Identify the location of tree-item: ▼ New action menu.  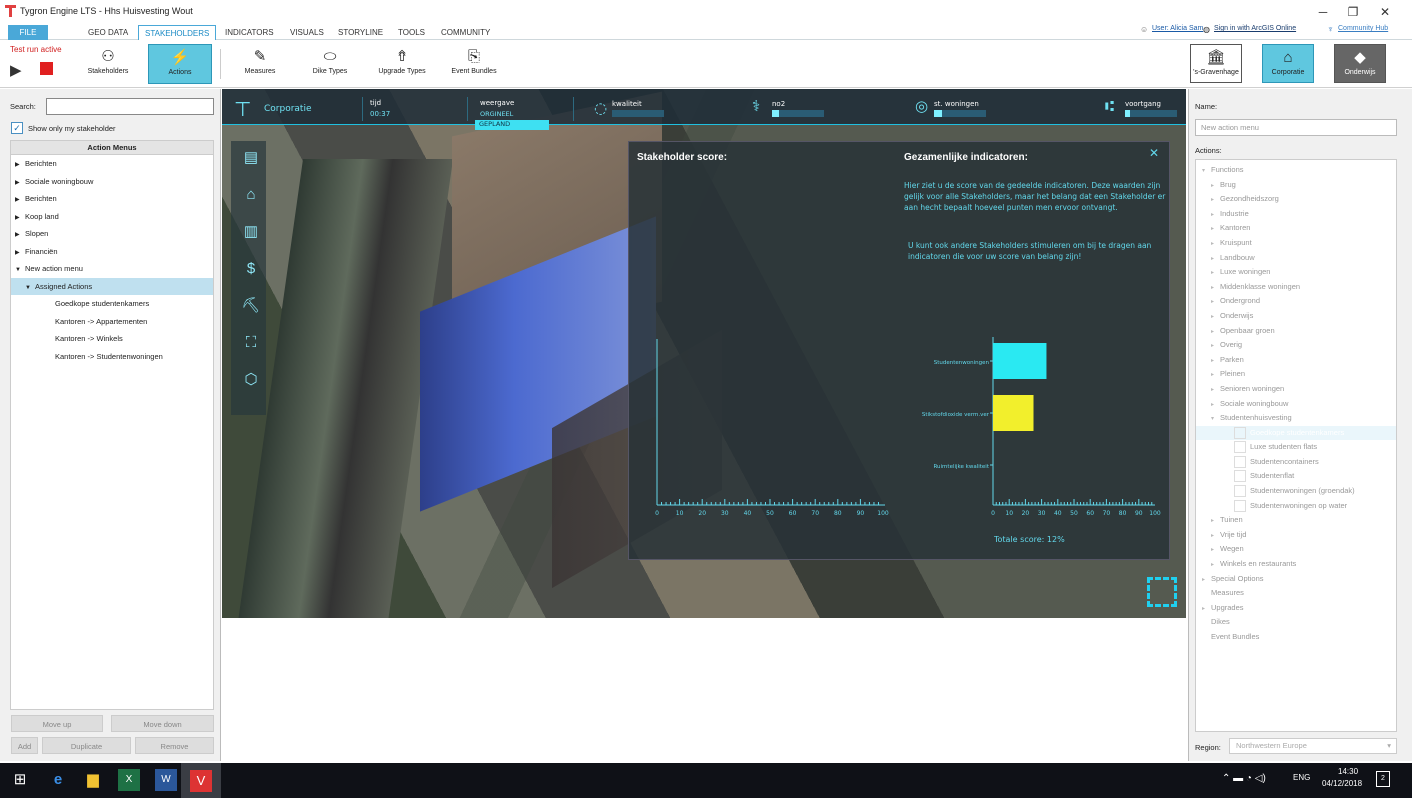
(112, 269).